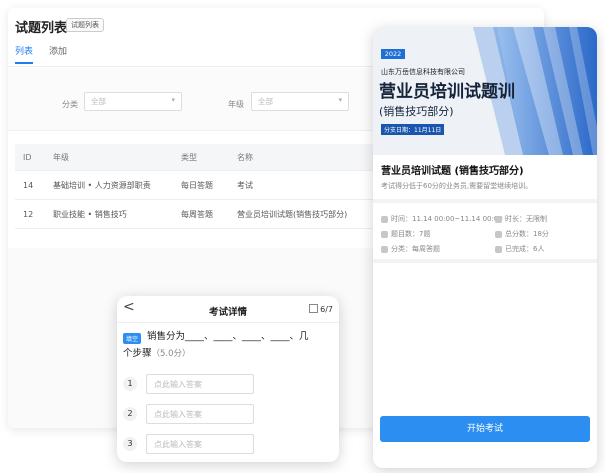 The width and height of the screenshot is (605, 473). Describe the element at coordinates (98, 101) in the screenshot. I see `category-select-value: 全部` at that location.